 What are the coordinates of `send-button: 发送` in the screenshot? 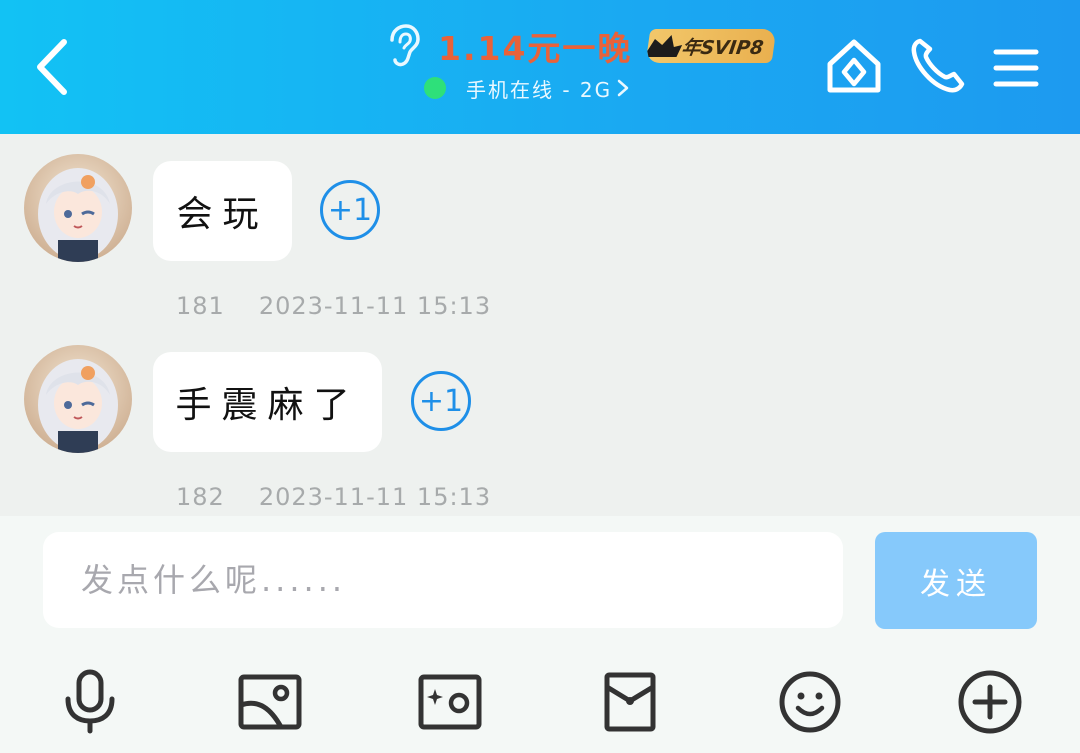 It's located at (956, 580).